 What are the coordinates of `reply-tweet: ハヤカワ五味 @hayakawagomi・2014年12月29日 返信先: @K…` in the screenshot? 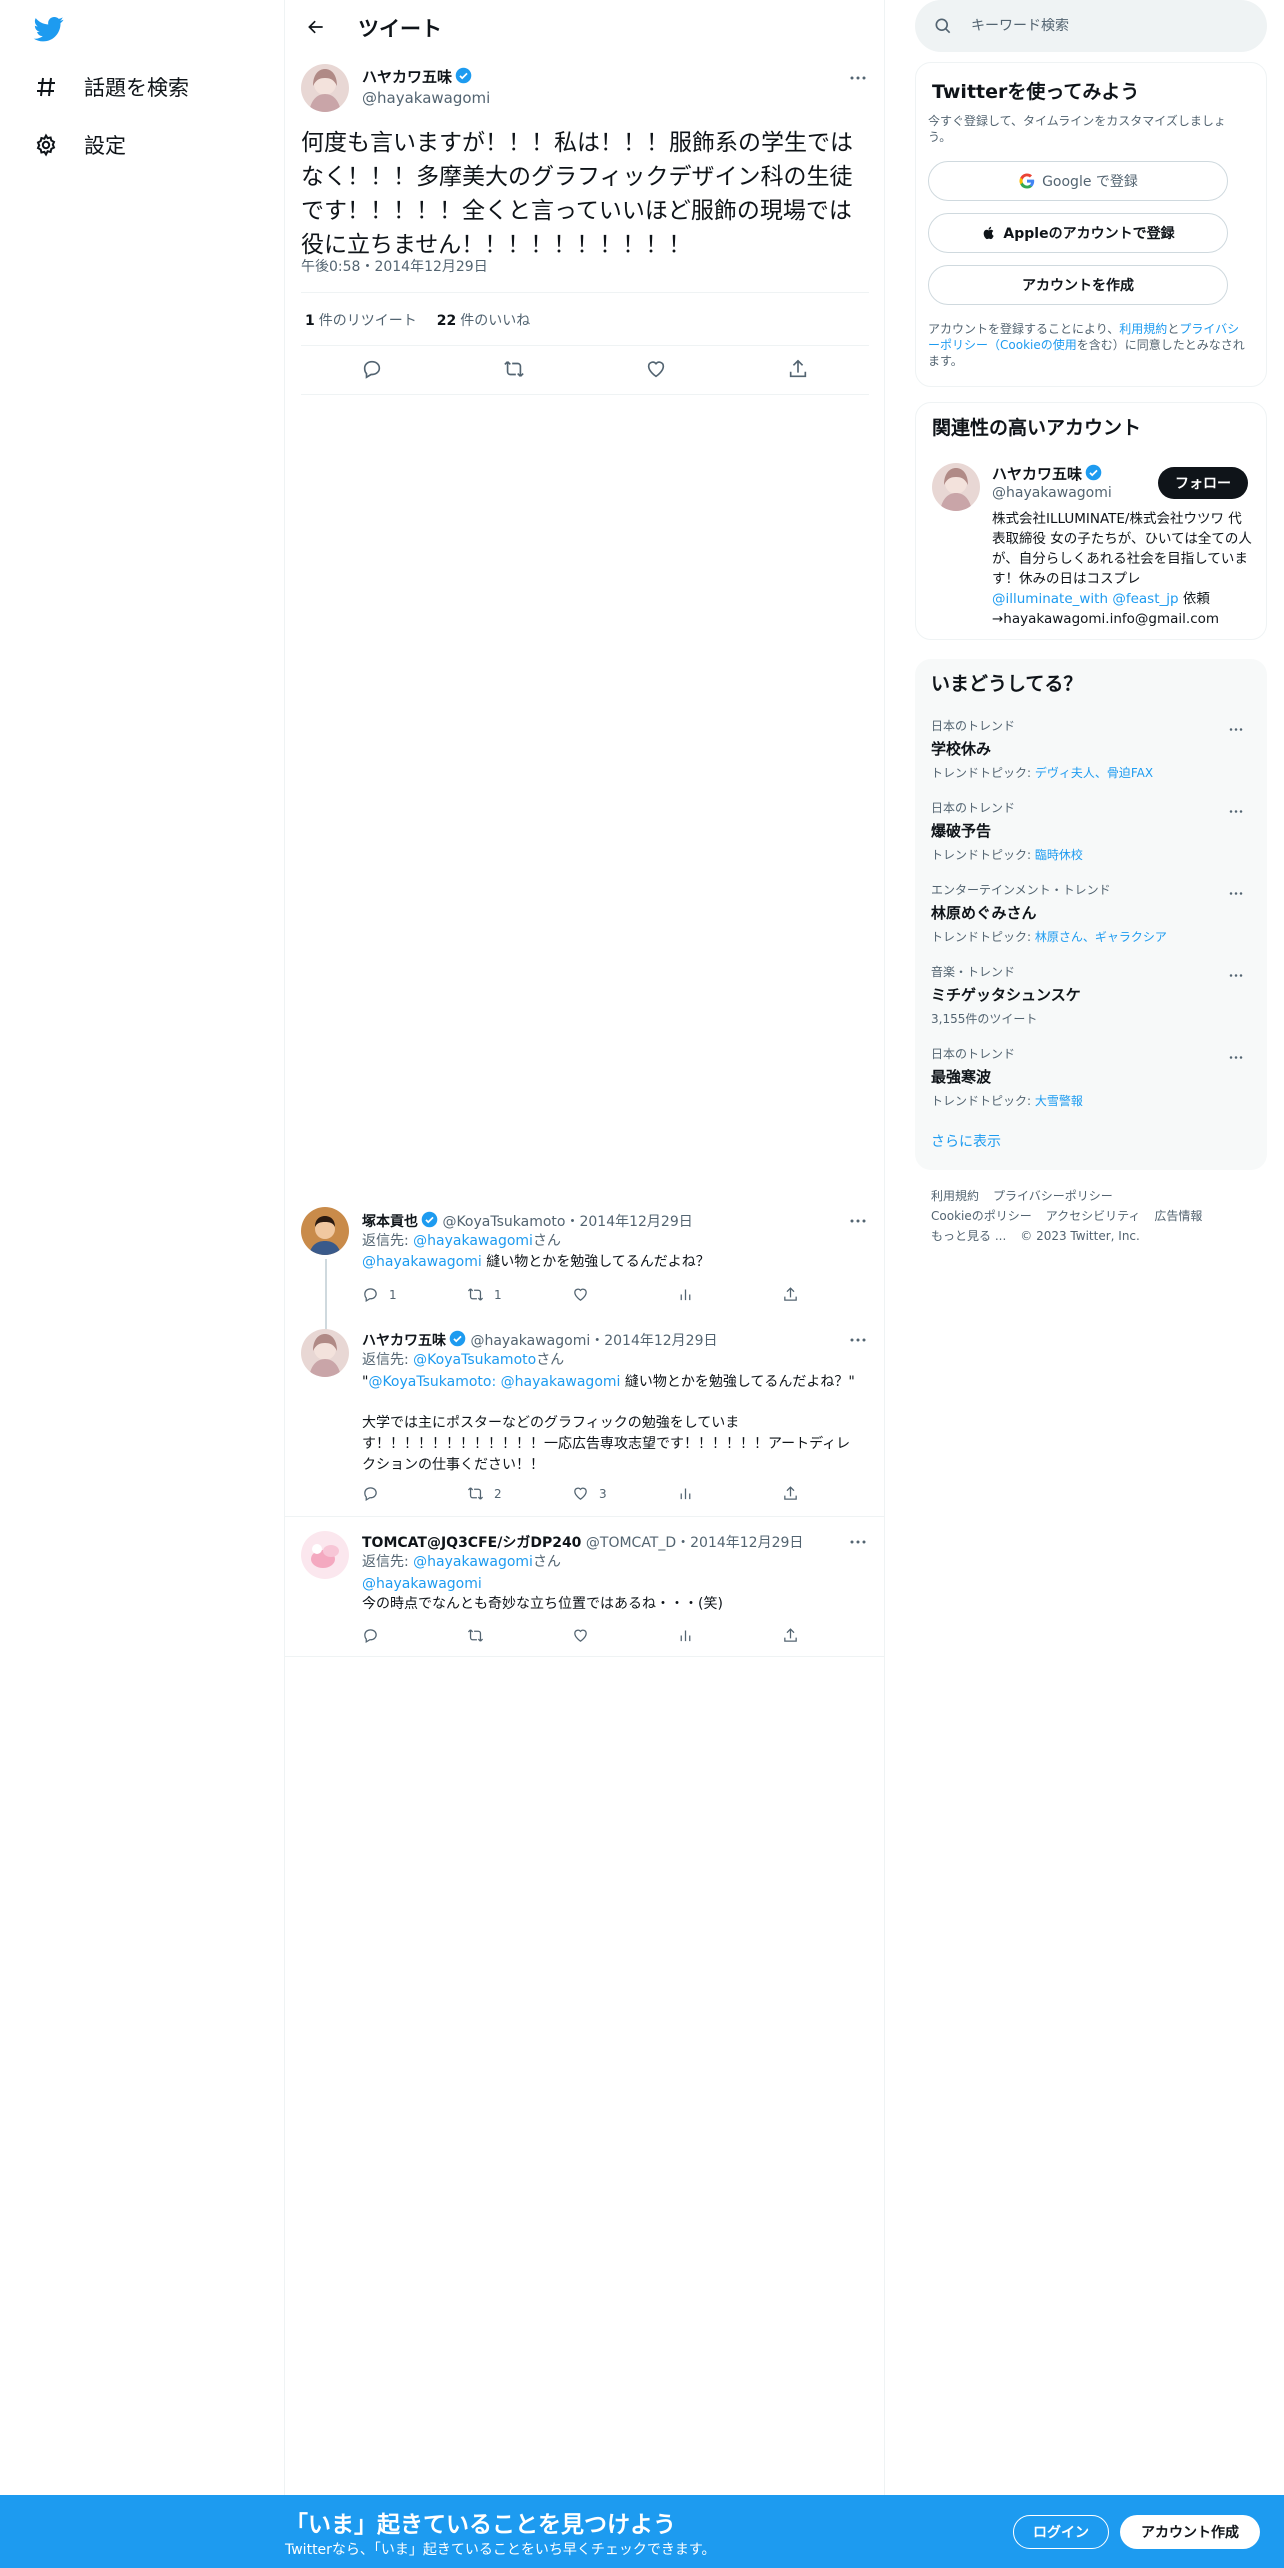 It's located at (585, 1416).